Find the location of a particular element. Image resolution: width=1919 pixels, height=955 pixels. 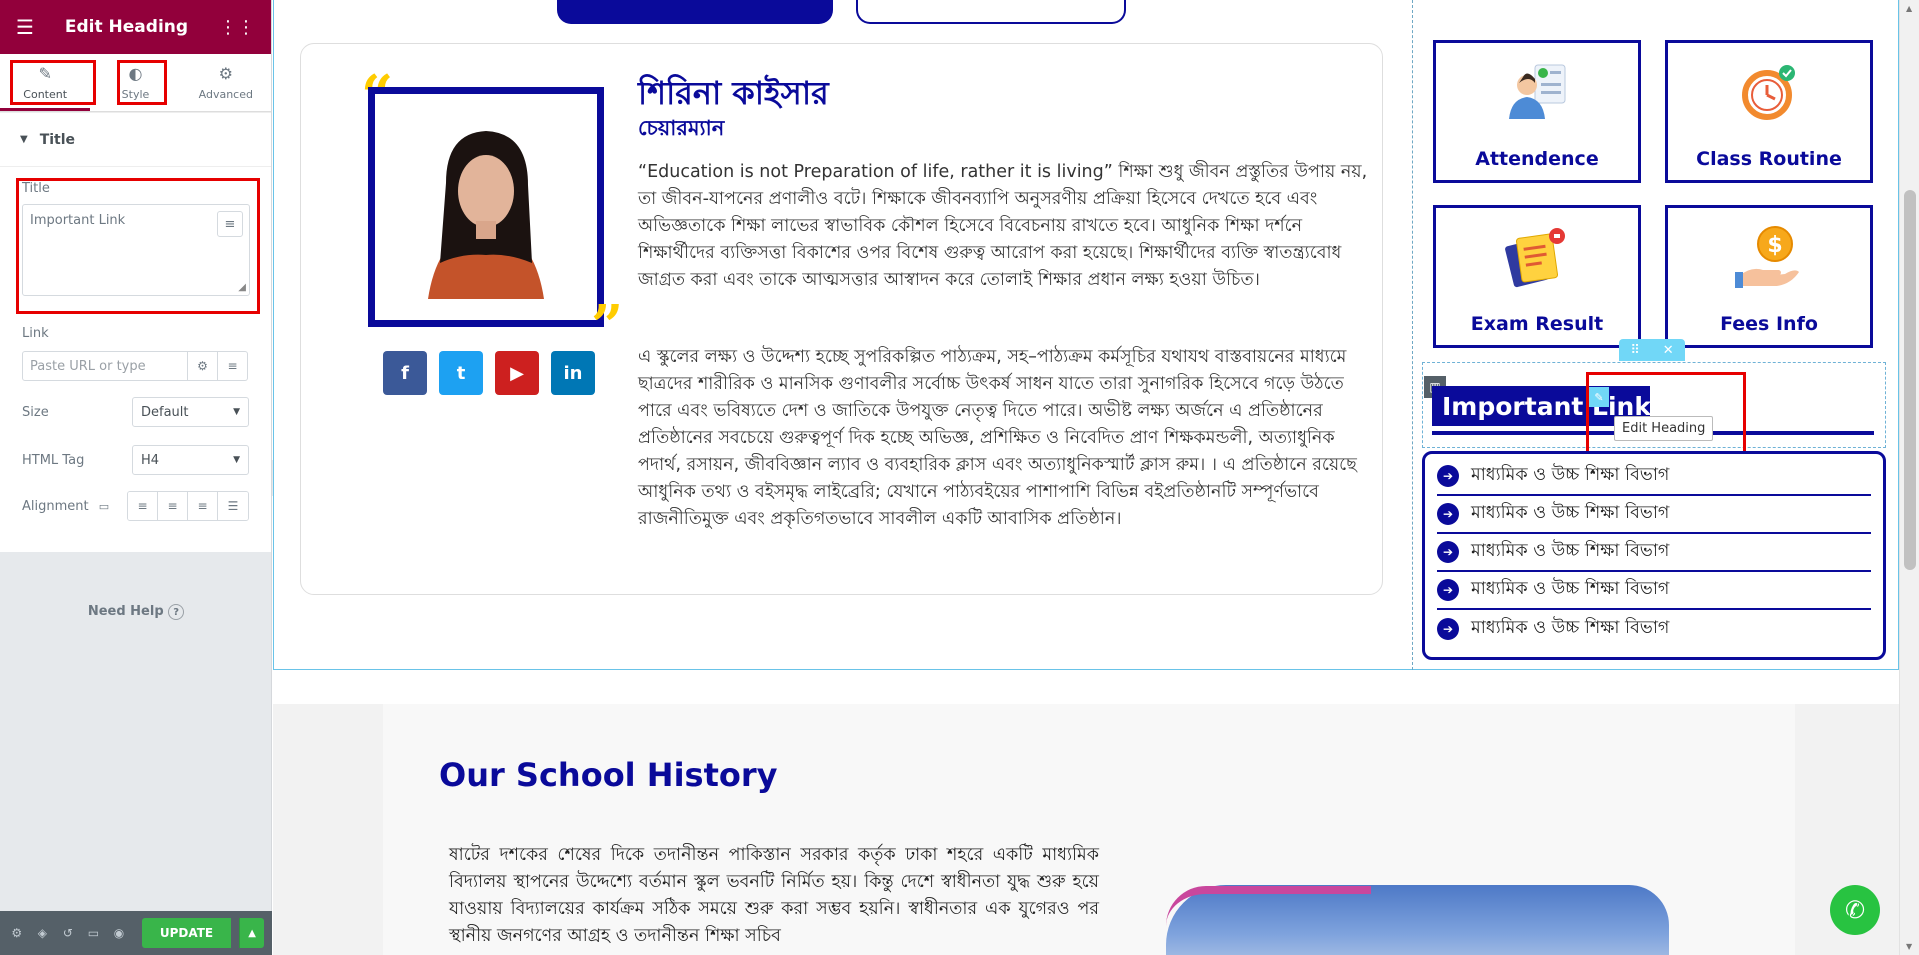

edit-heading-tooltip: Edit Heading is located at coordinates (1664, 428).